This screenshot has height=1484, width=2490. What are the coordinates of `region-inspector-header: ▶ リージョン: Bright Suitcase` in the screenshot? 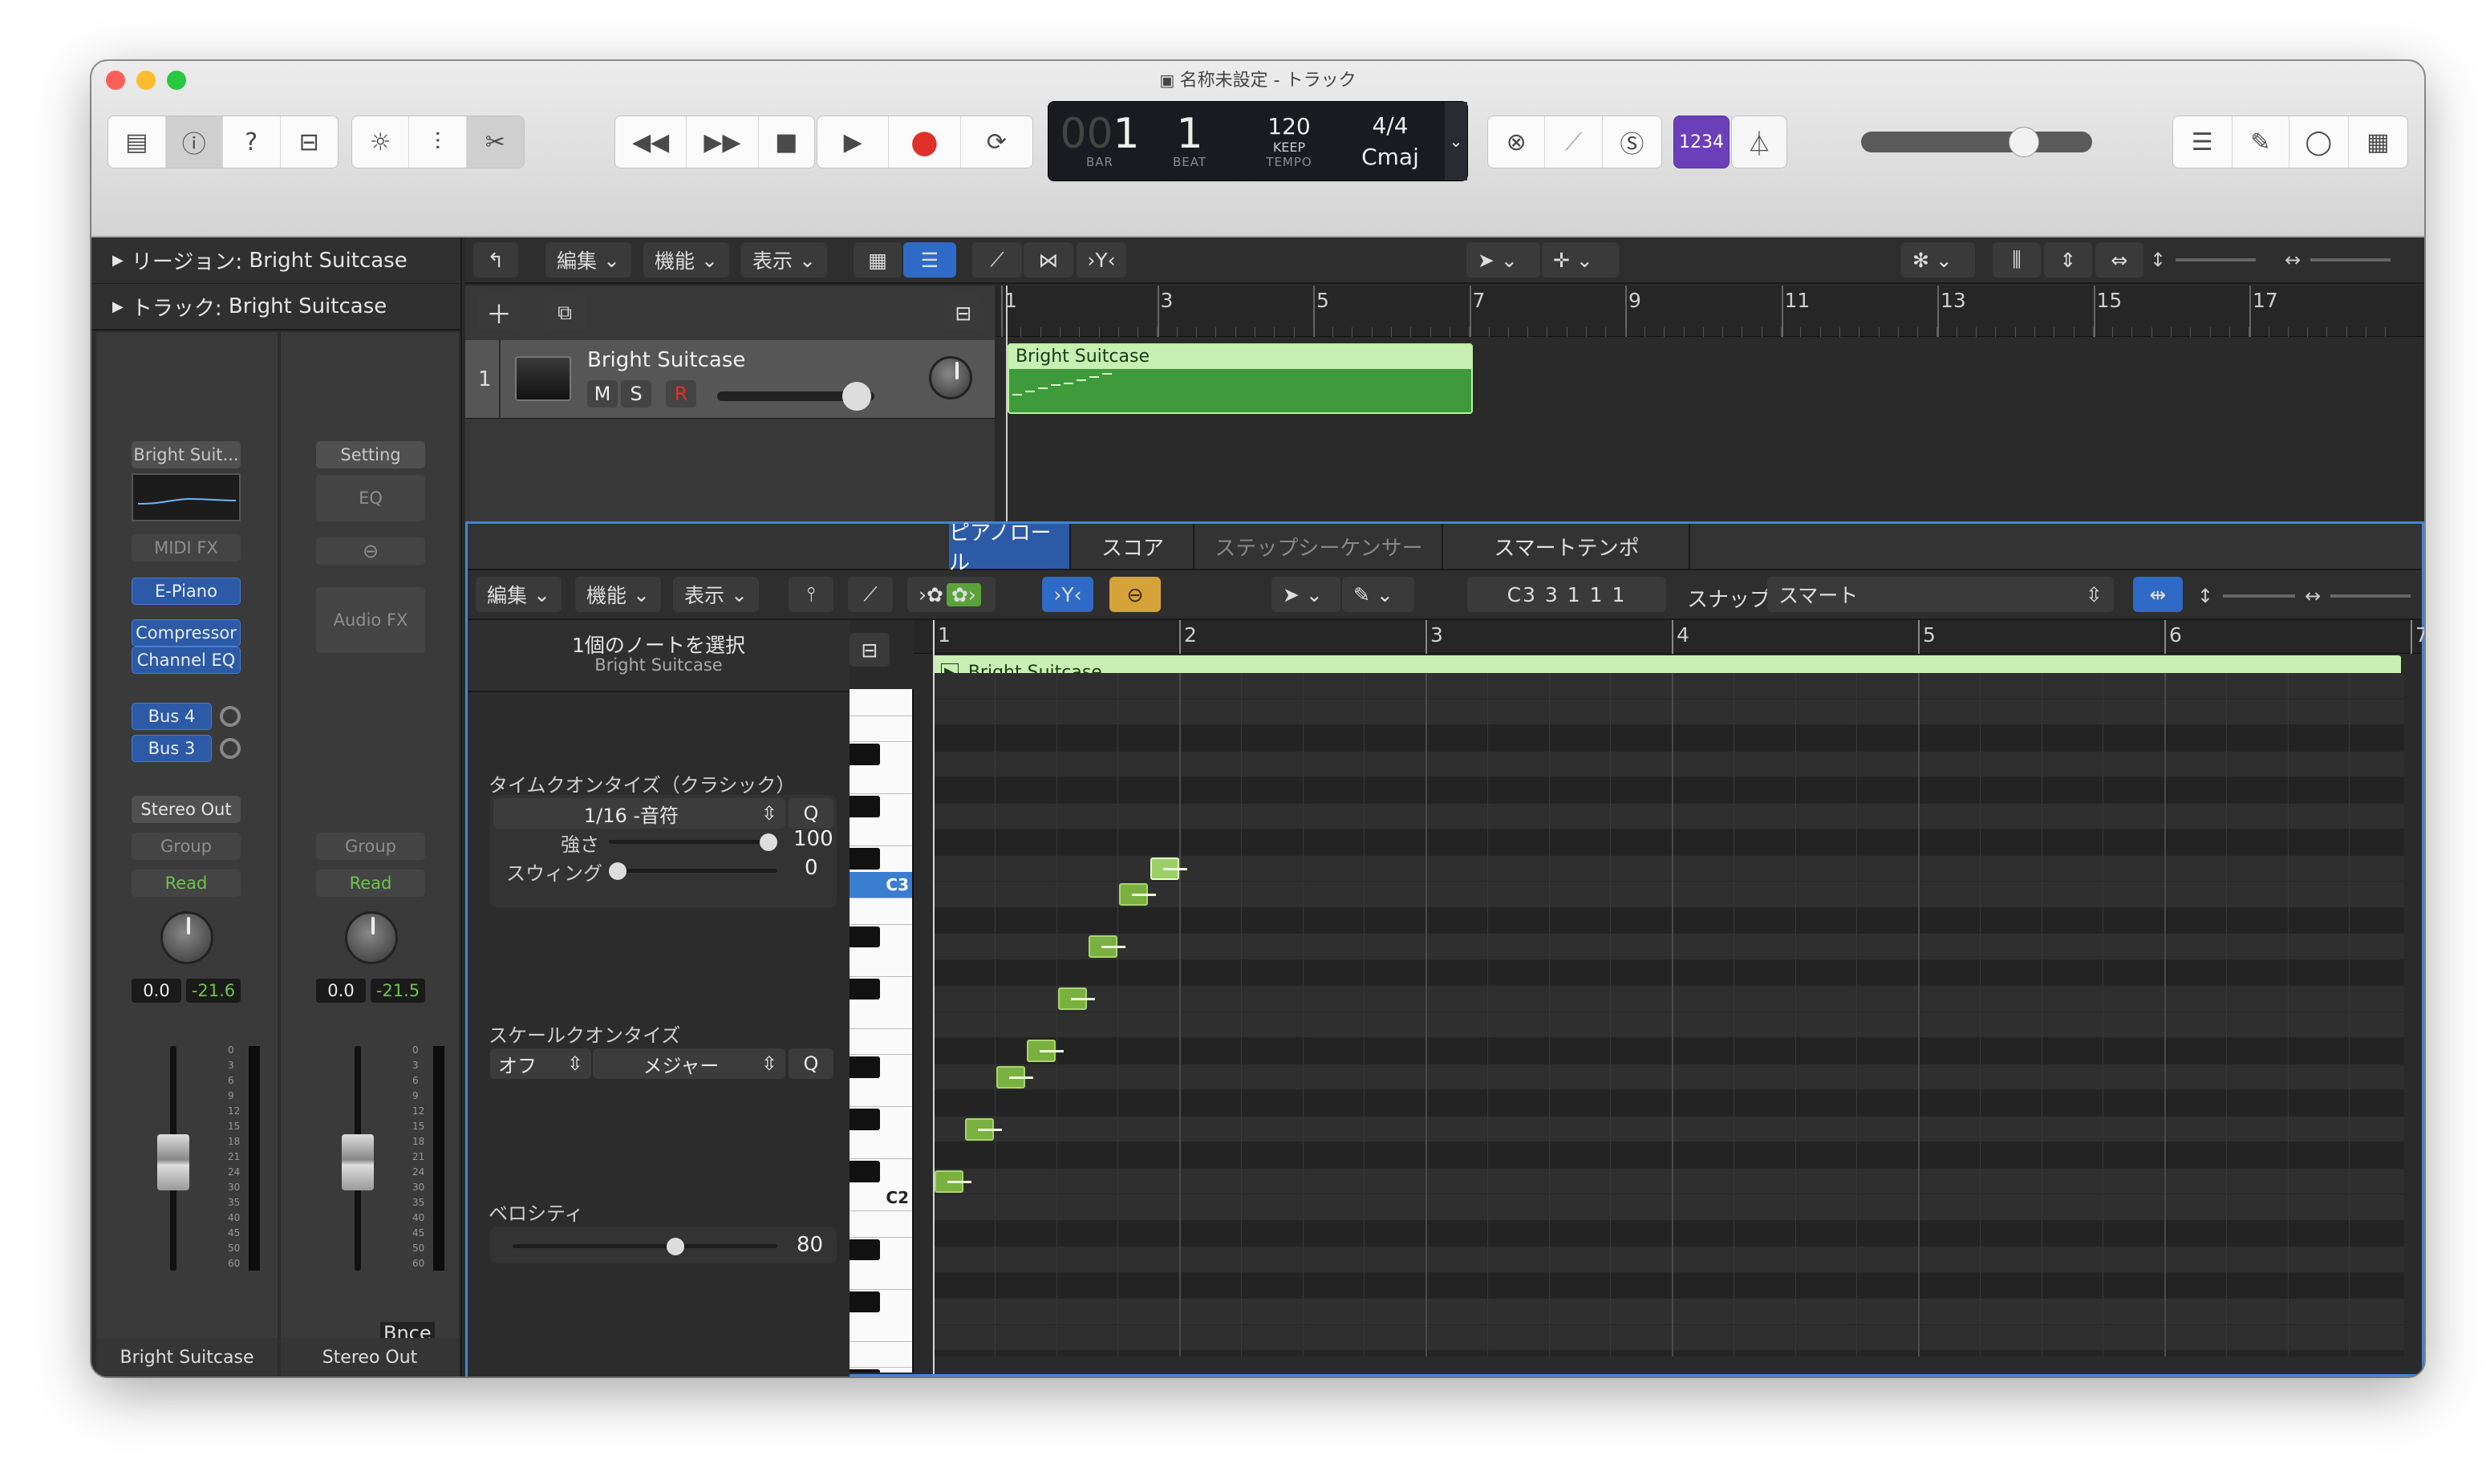 It's located at (275, 260).